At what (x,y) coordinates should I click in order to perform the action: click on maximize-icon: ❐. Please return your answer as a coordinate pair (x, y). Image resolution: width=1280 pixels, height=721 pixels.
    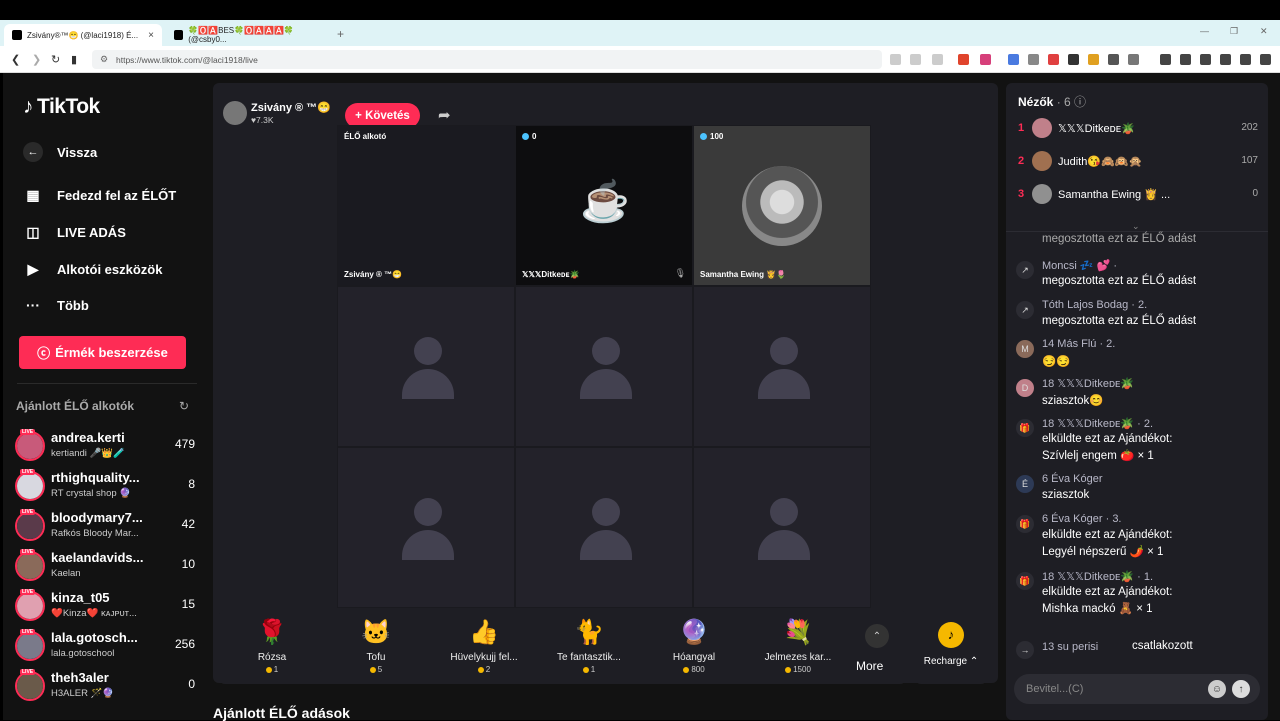
    Looking at the image, I should click on (1234, 31).